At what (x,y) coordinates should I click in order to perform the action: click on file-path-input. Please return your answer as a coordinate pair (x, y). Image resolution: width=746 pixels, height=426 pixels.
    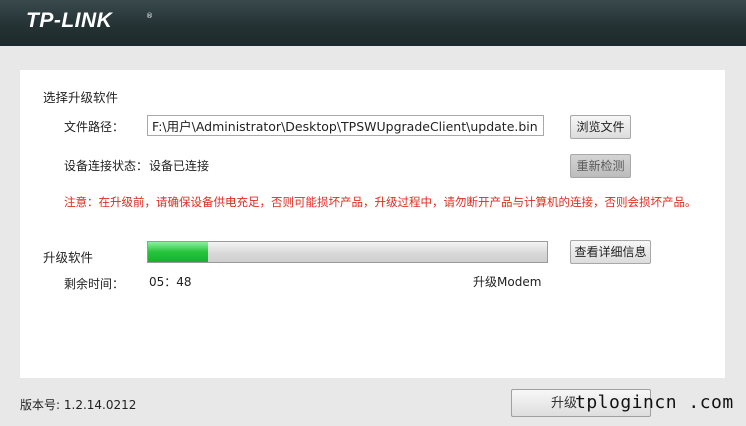
    Looking at the image, I should click on (345, 125).